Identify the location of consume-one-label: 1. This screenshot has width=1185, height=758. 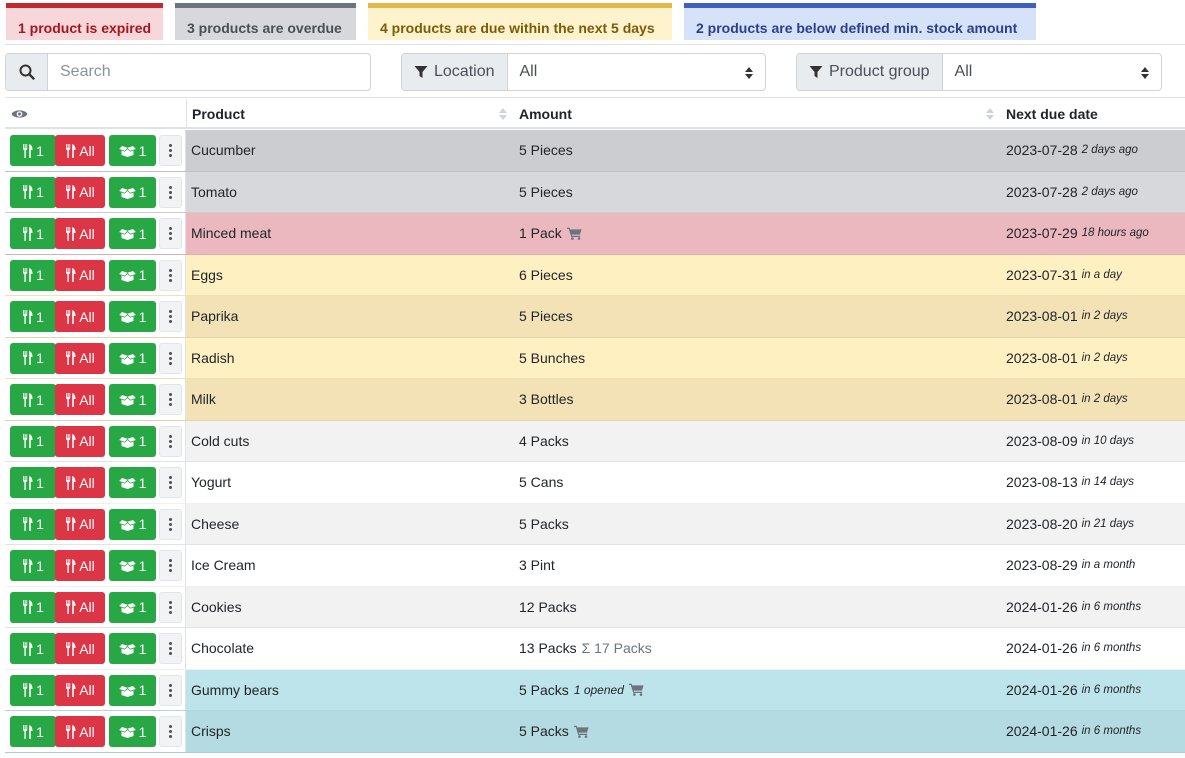
(40, 482).